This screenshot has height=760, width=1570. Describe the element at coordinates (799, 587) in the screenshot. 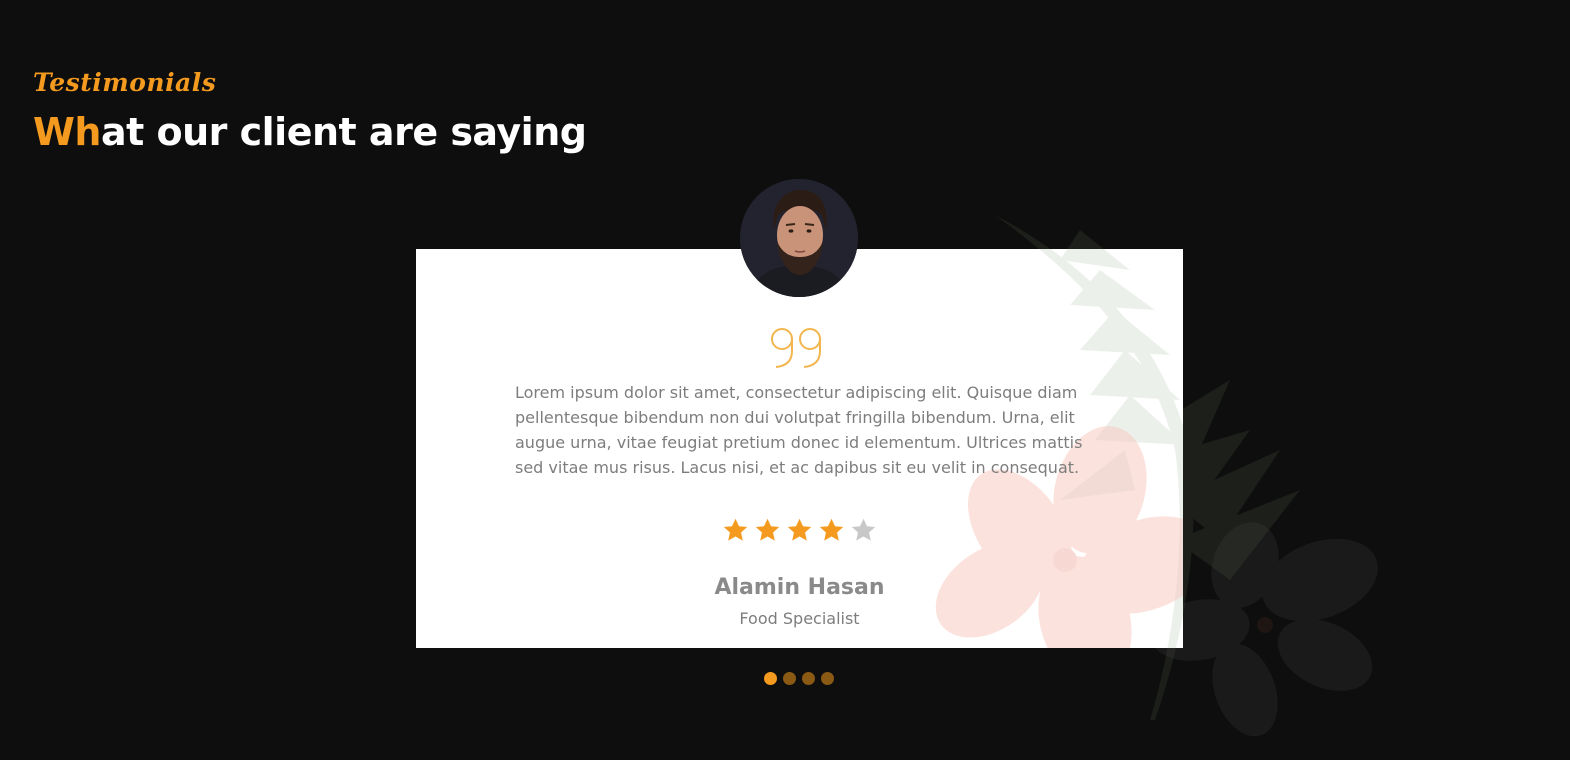

I see `client-name: Alamin Hasan` at that location.